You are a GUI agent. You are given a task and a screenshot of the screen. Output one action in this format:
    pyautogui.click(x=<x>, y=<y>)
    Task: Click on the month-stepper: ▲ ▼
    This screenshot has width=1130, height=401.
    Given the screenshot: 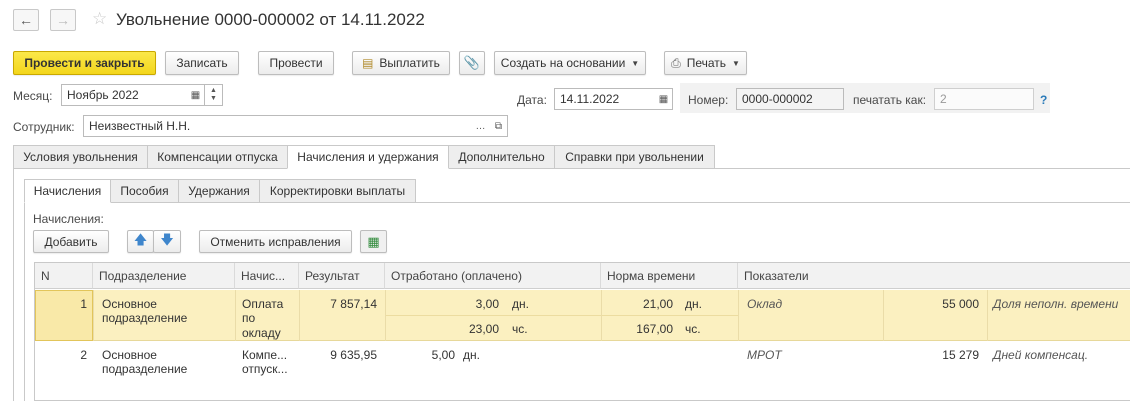 What is the action you would take?
    pyautogui.click(x=214, y=95)
    